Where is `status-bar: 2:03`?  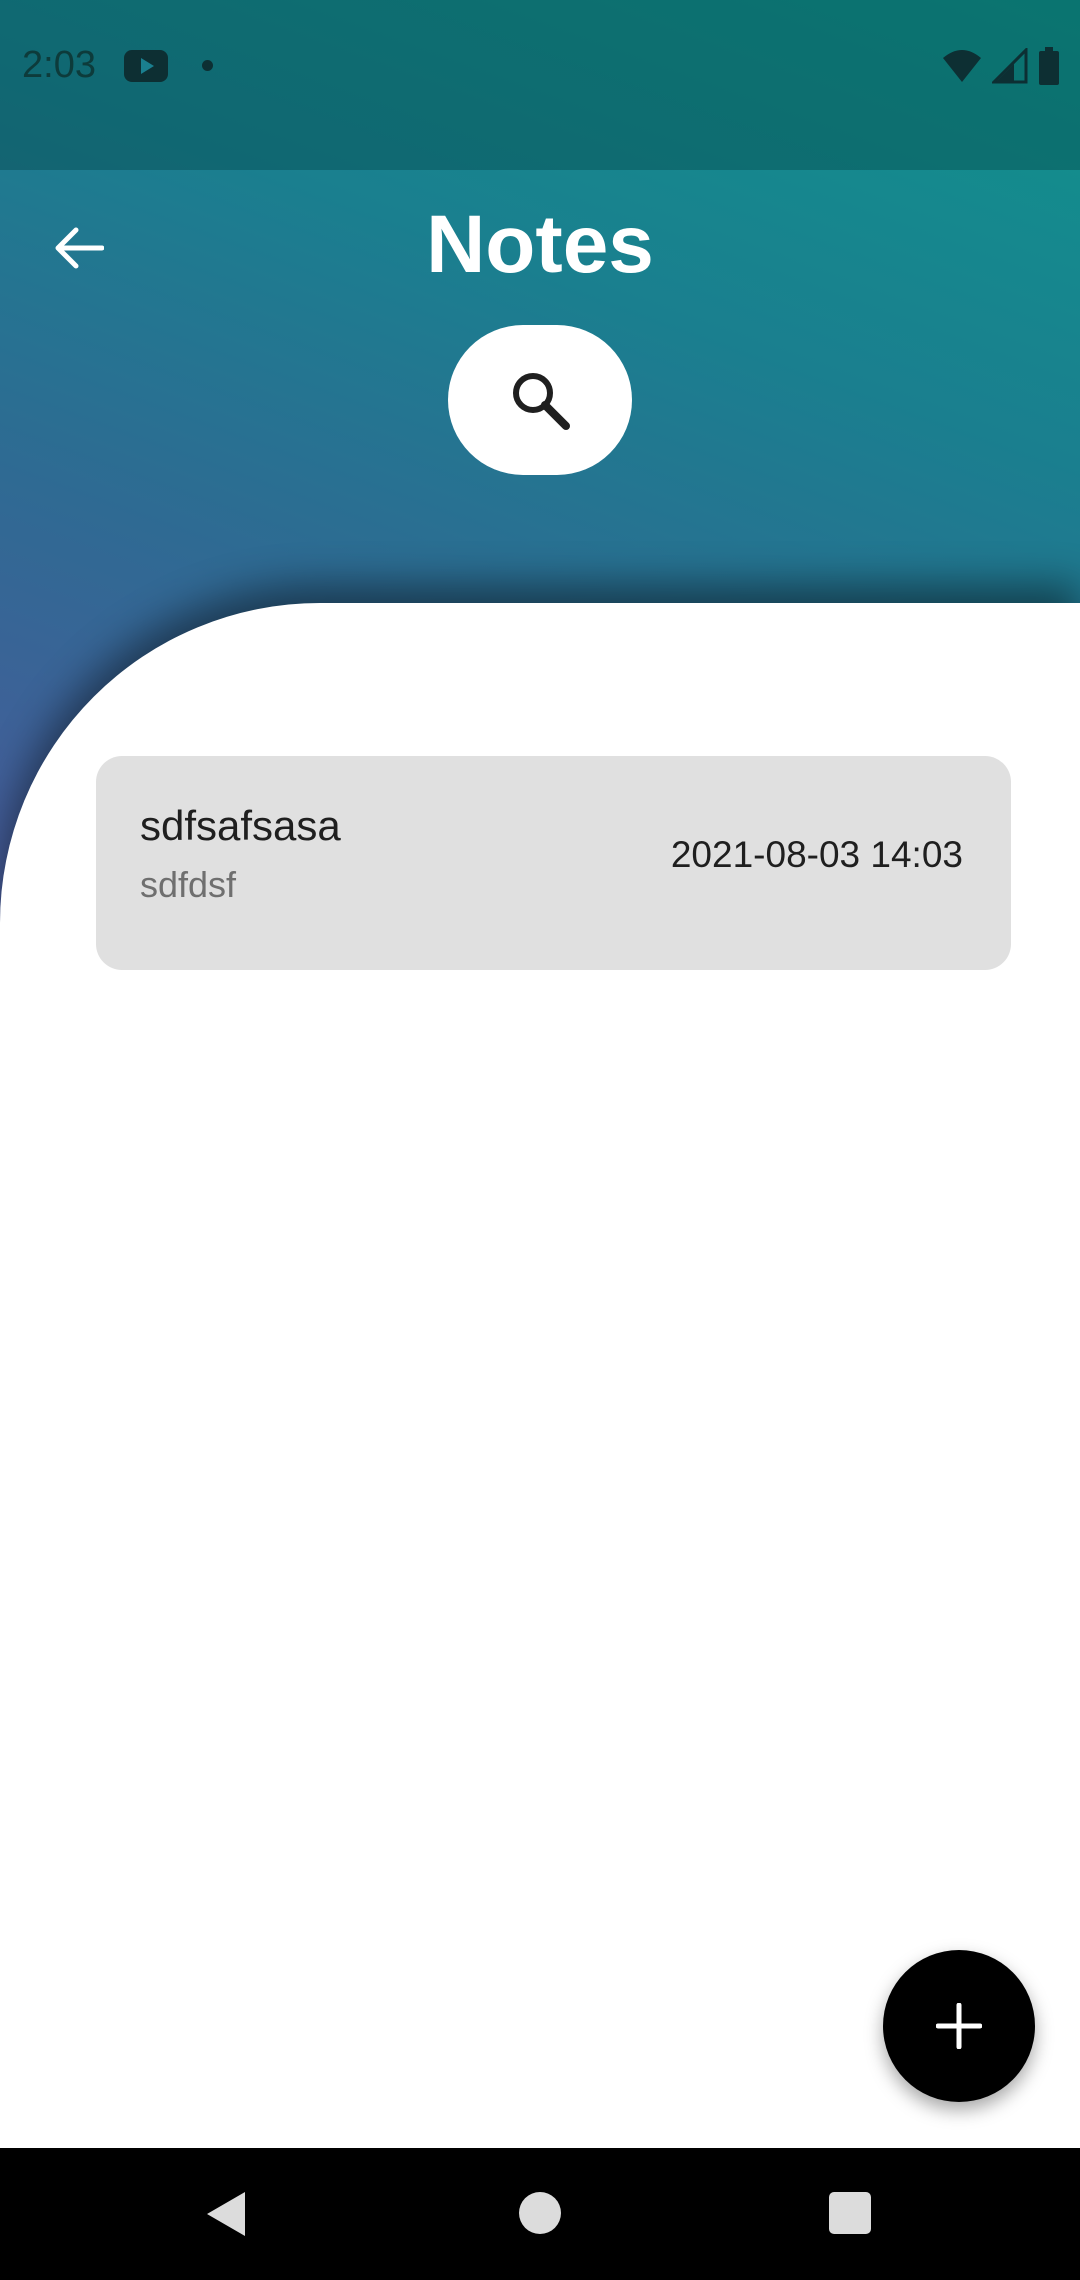
status-bar: 2:03 is located at coordinates (540, 85).